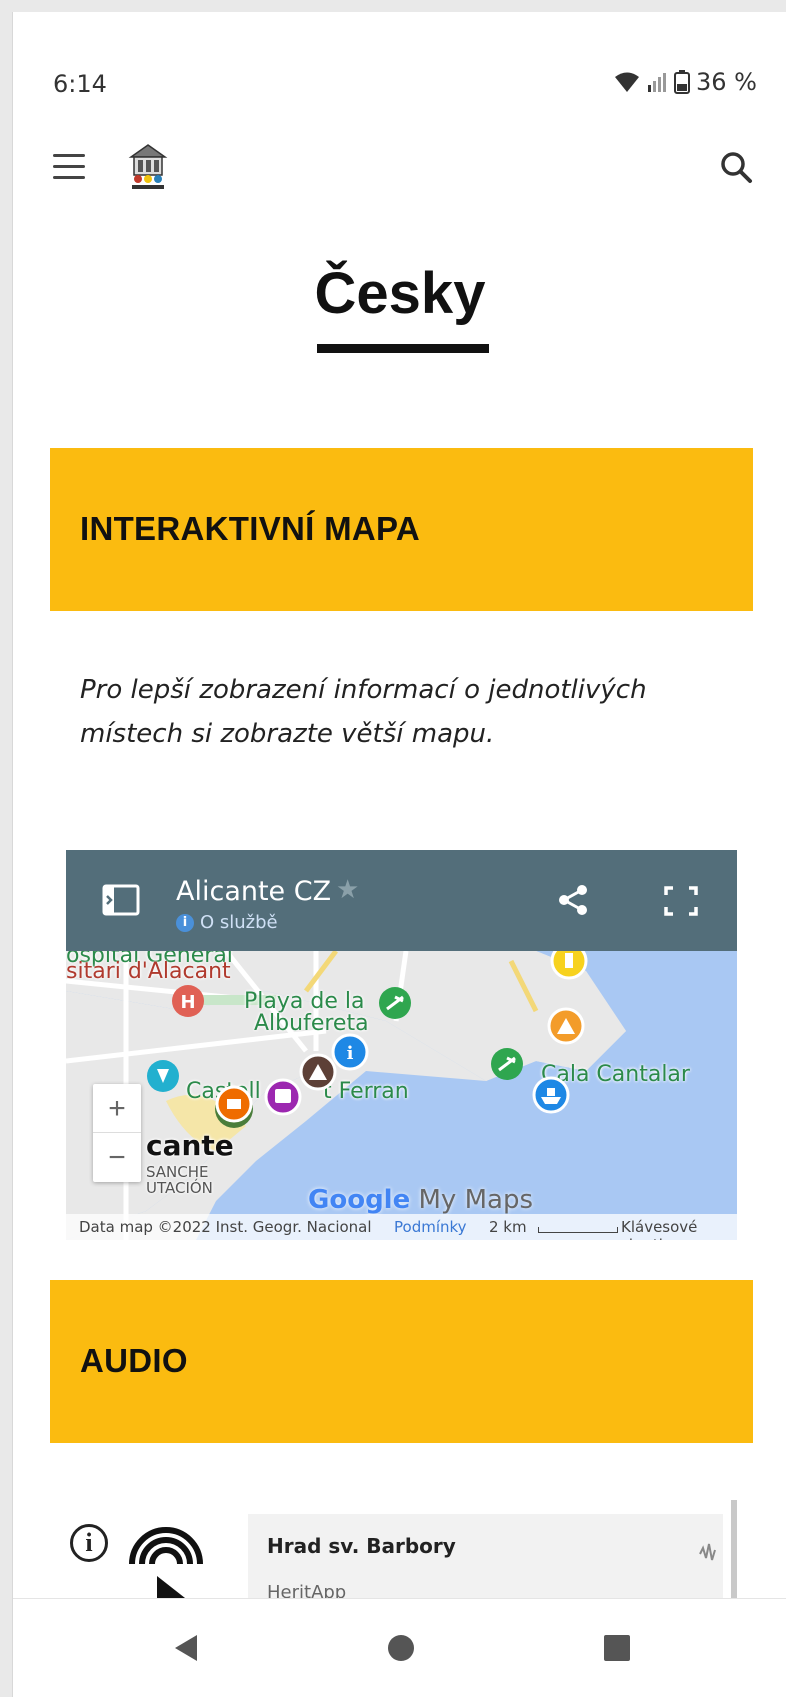 The height and width of the screenshot is (1697, 786). I want to click on map-legend-toggle-icon, so click(121, 900).